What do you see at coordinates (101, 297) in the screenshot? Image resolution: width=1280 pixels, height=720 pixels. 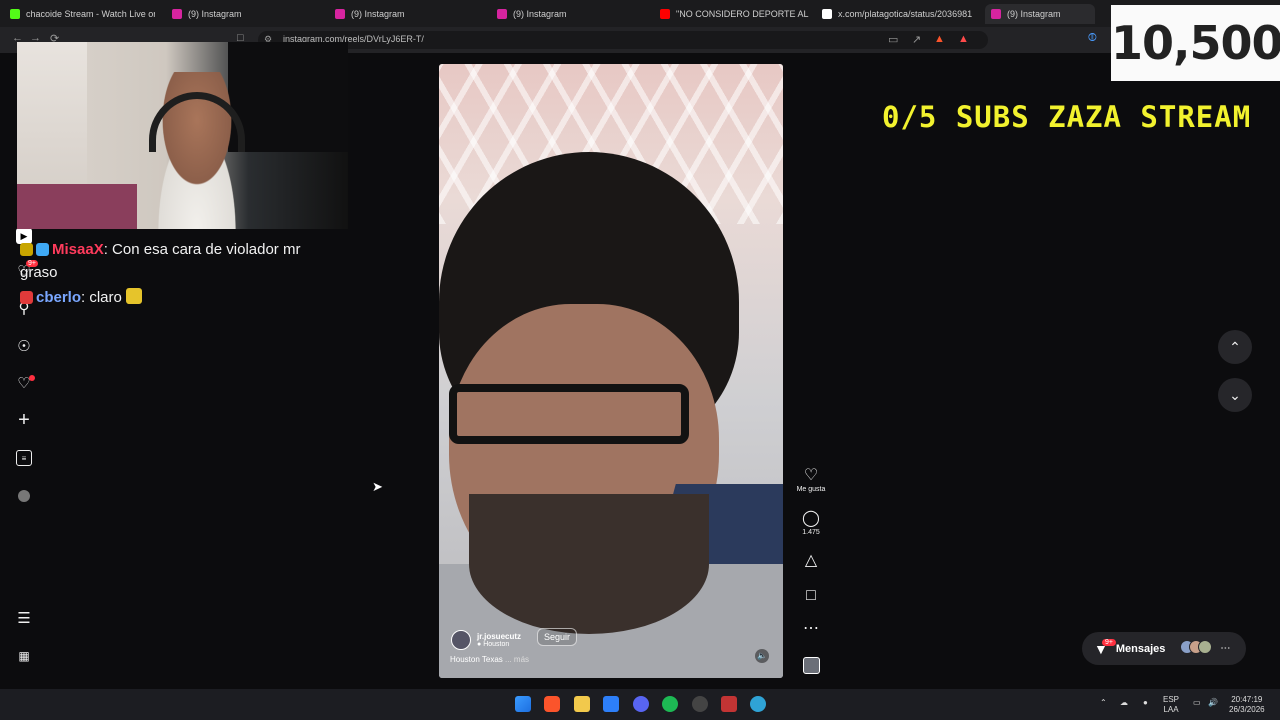 I see `chat-text: : claro` at bounding box center [101, 297].